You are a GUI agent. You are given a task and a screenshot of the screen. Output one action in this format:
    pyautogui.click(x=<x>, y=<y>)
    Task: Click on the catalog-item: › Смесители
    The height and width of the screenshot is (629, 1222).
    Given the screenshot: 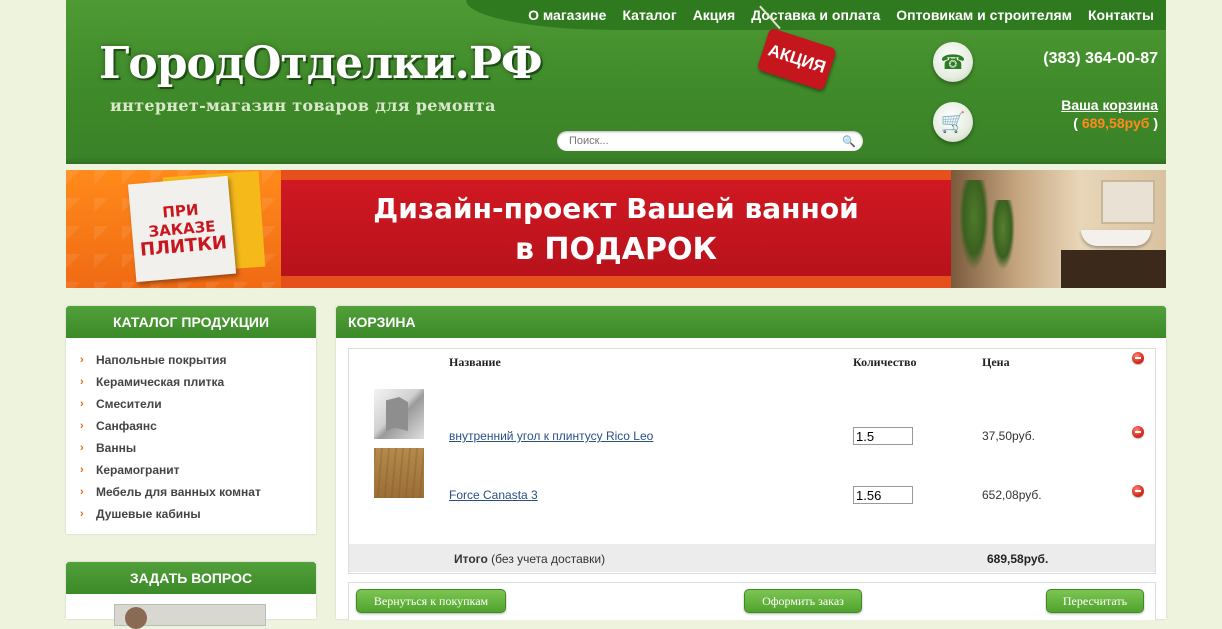 What is the action you would take?
    pyautogui.click(x=198, y=404)
    